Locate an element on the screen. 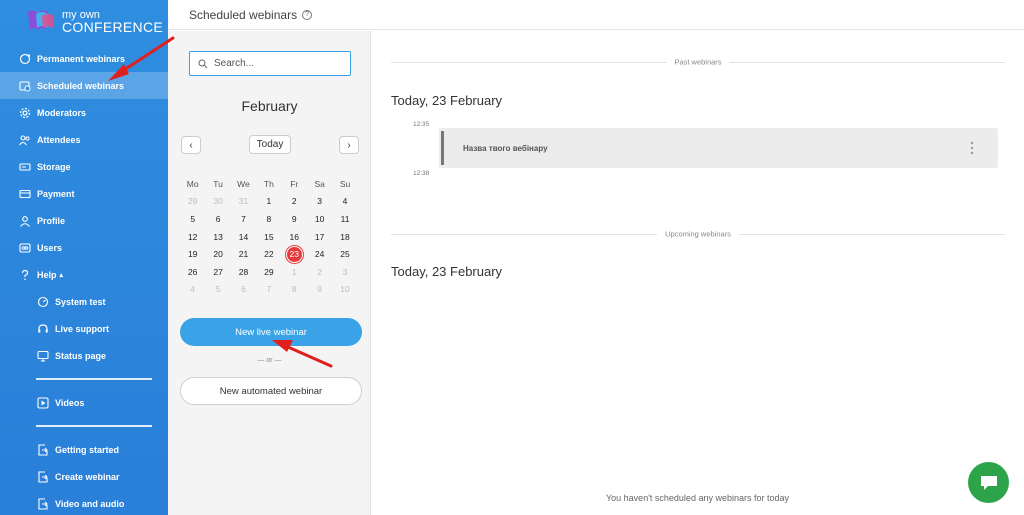 The width and height of the screenshot is (1024, 515). calendar-day: 31 is located at coordinates (243, 201).